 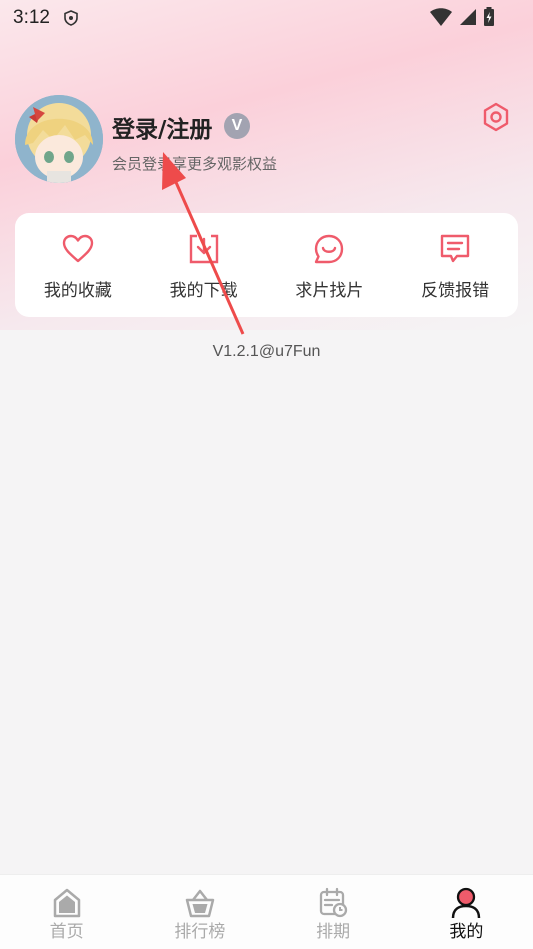 What do you see at coordinates (77, 291) in the screenshot?
I see `favorites-label: 我的收藏` at bounding box center [77, 291].